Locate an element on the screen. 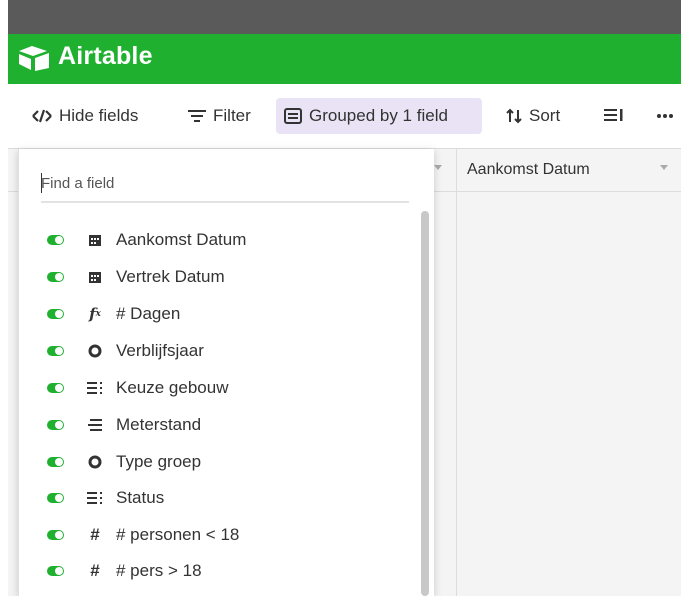  field-row: Meterstand is located at coordinates (124, 425).